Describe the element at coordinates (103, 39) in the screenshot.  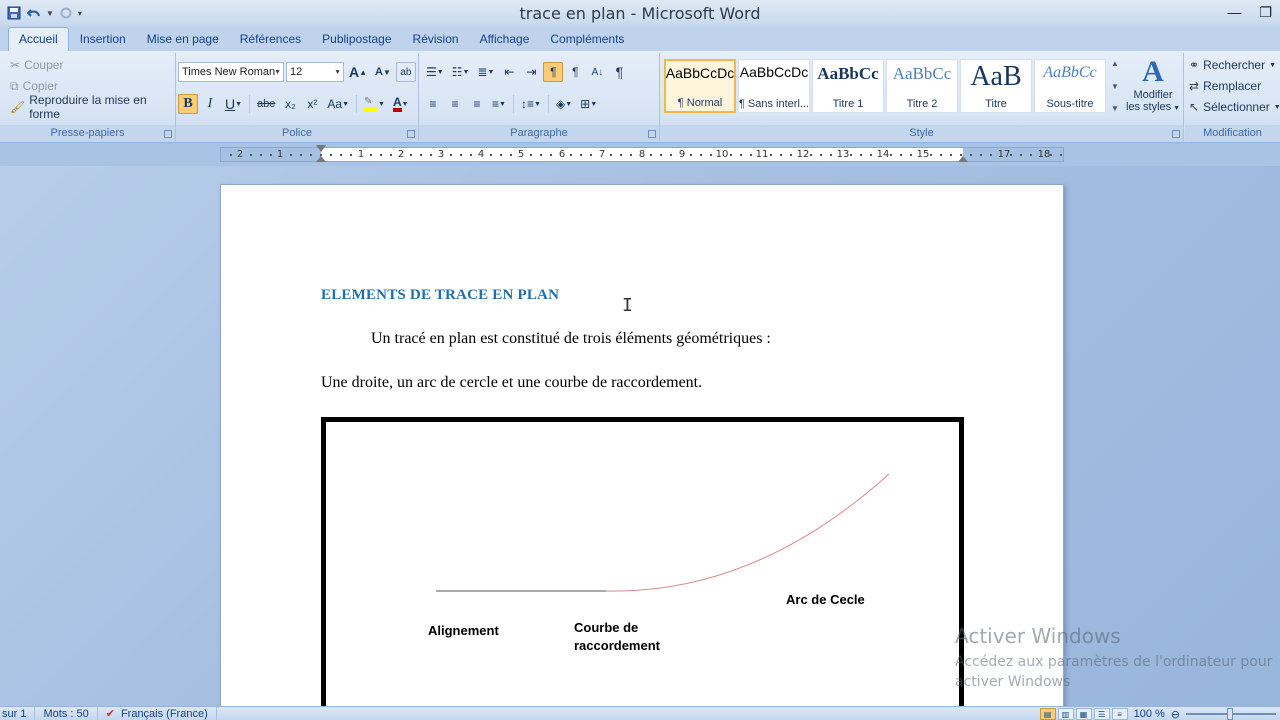
I see `tab-insertion: Insertion` at that location.